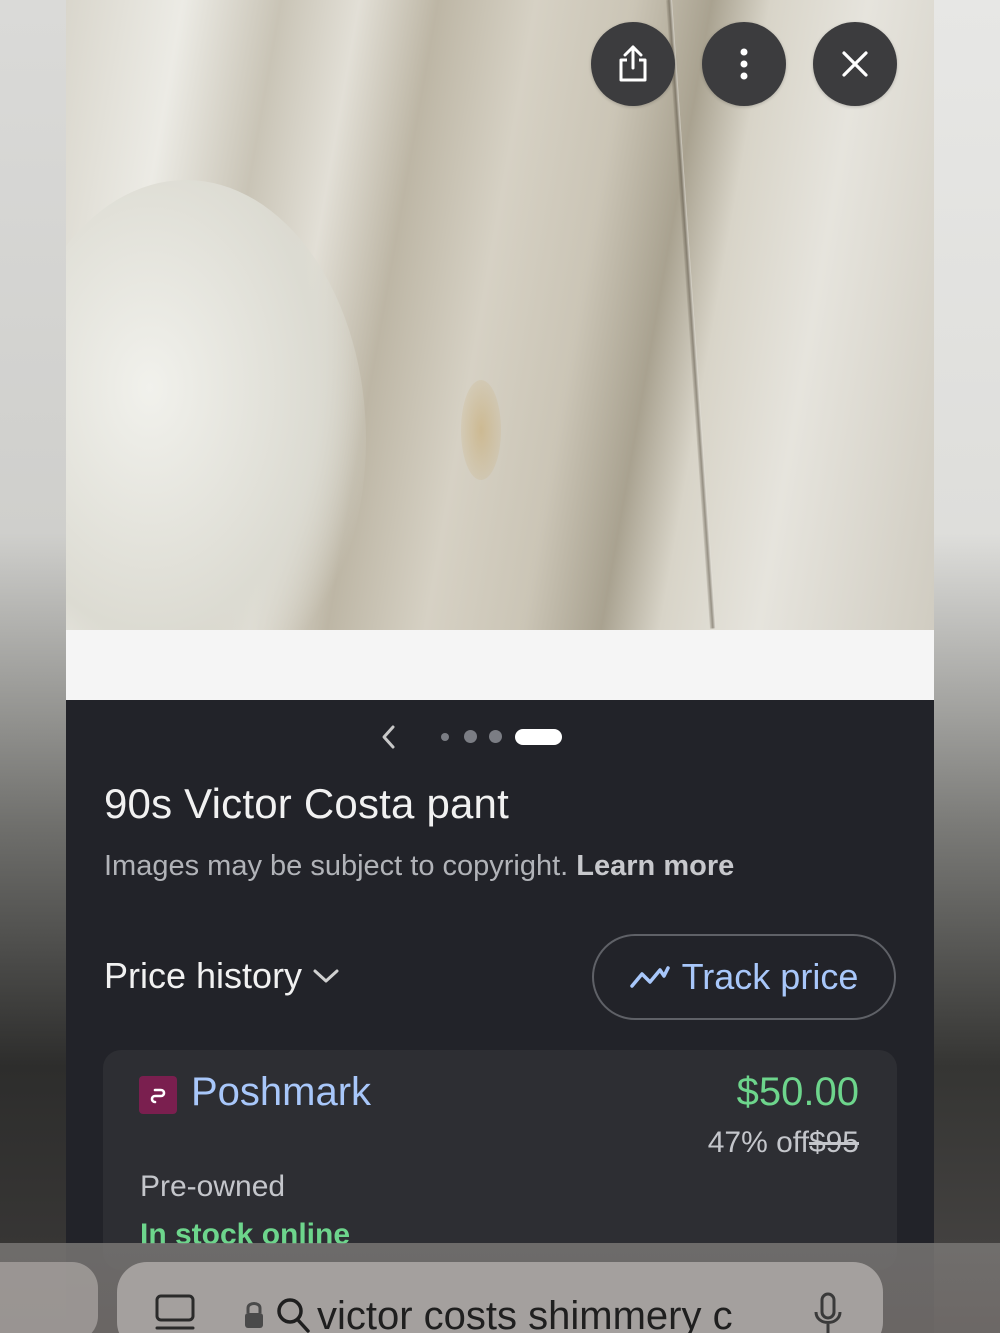 The height and width of the screenshot is (1333, 1000). I want to click on discount-percent: 47% off, so click(758, 1142).